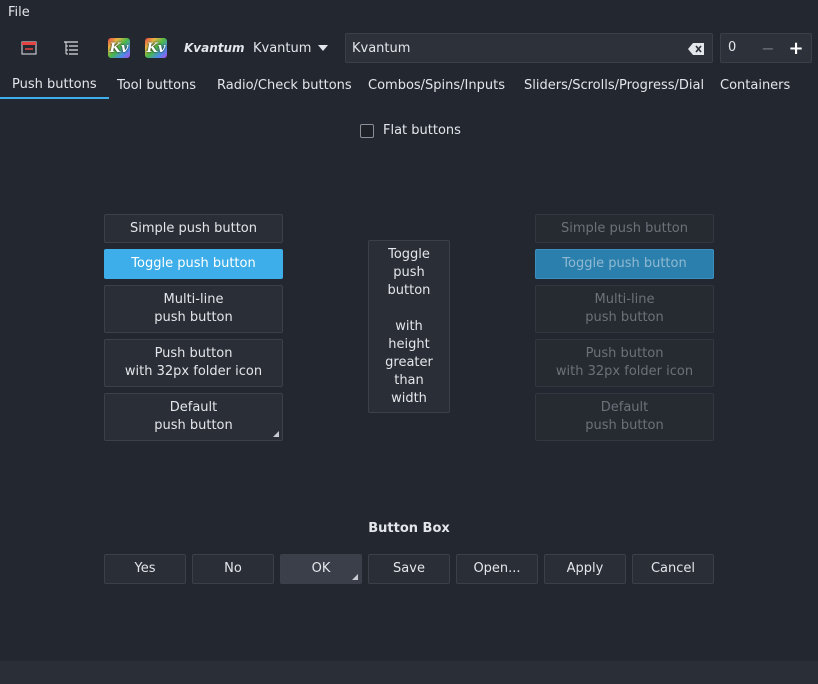 This screenshot has width=818, height=684. I want to click on tab-combos-spins-inputs: Combos/Spins/Inputs, so click(436, 85).